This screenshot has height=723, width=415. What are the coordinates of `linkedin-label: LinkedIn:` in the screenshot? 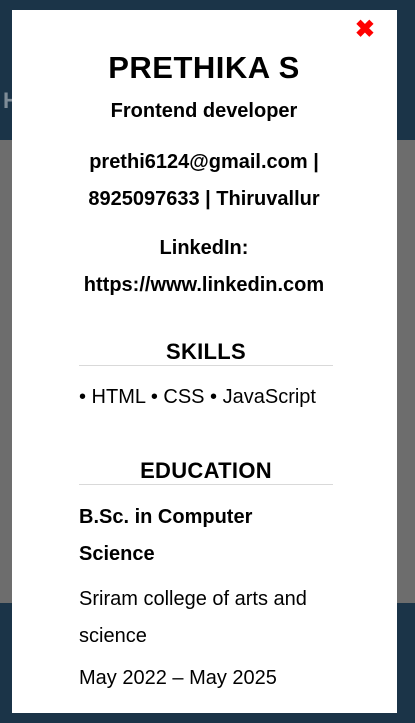 It's located at (204, 248).